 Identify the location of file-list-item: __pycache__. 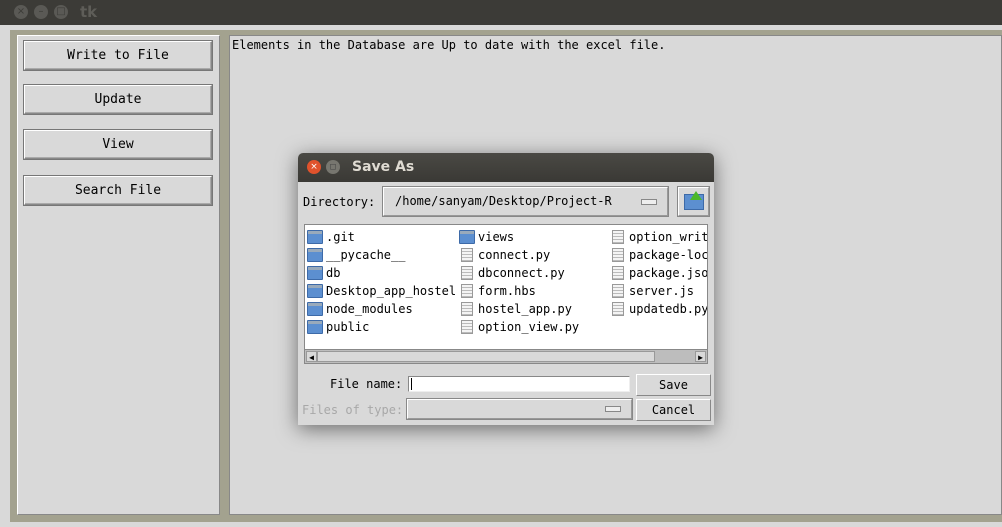
(380, 255).